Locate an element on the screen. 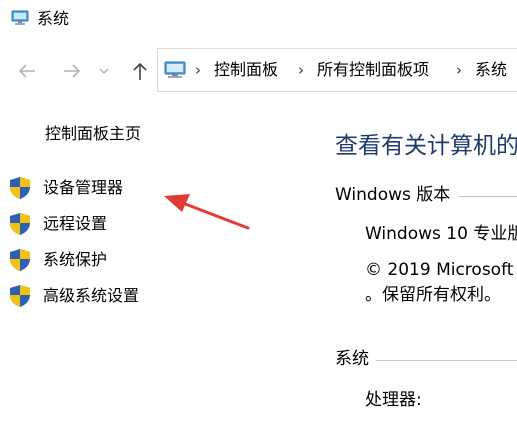  breadcrumb-system: 系统 is located at coordinates (491, 70).